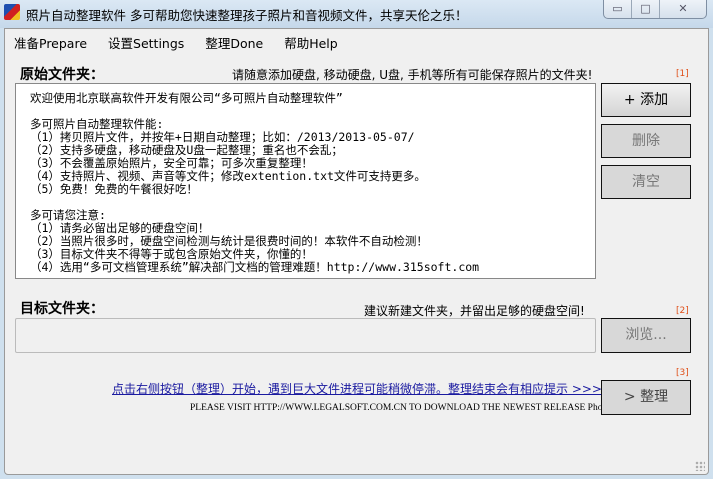  What do you see at coordinates (618, 9) in the screenshot?
I see `minimize-button: ▭` at bounding box center [618, 9].